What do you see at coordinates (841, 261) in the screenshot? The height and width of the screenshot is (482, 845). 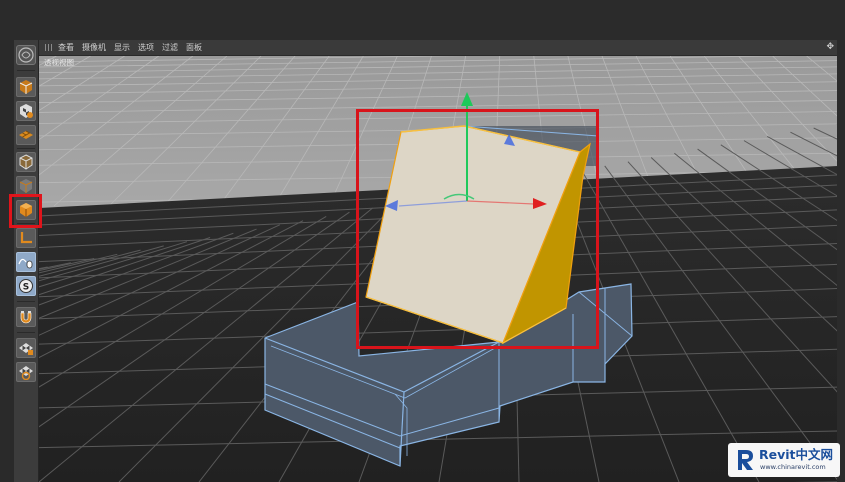 I see `right-panel-edge` at bounding box center [841, 261].